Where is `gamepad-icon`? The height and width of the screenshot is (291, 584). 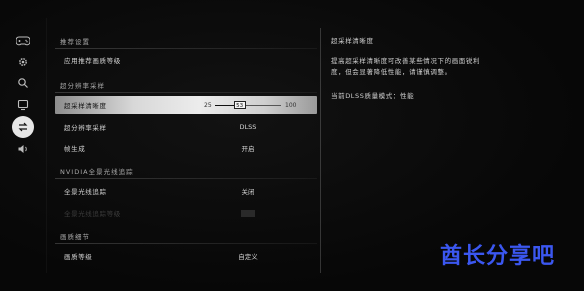 gamepad-icon is located at coordinates (23, 41).